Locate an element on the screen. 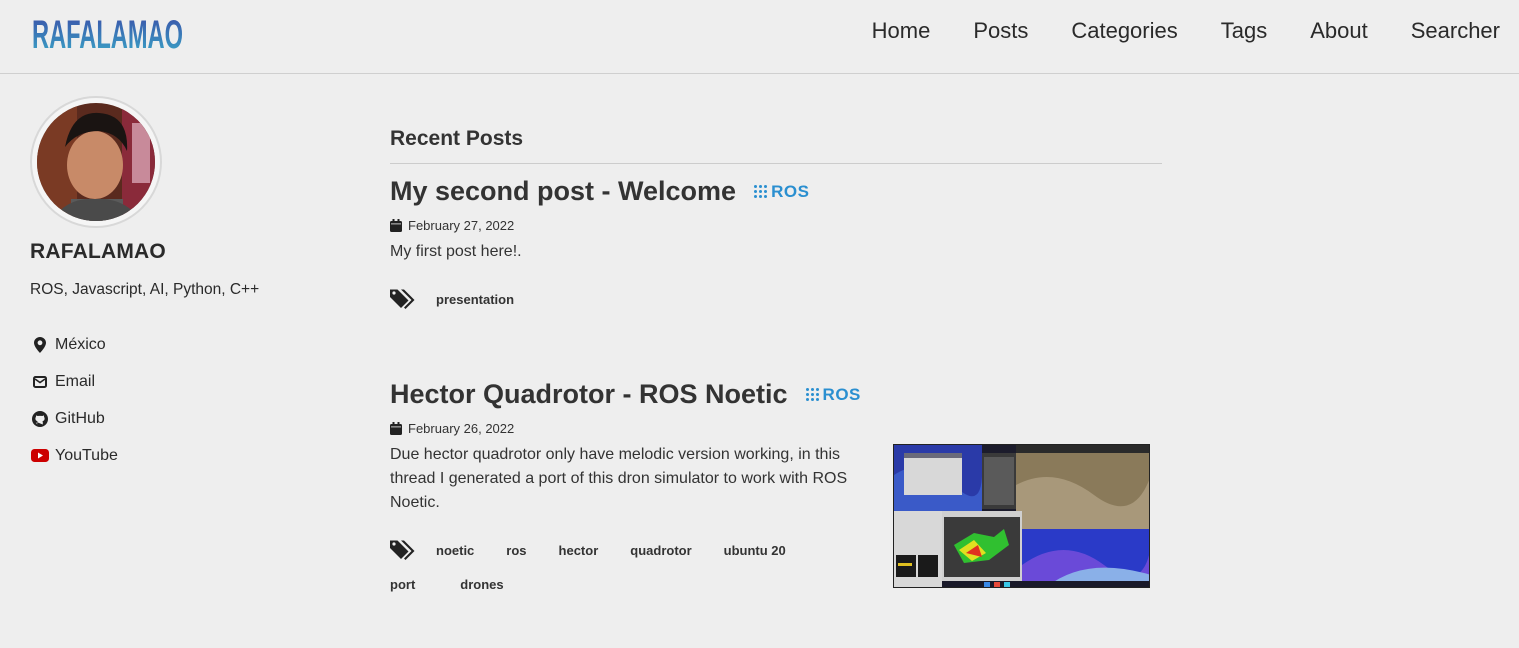  post-title: My second post - Welcome is located at coordinates (563, 191).